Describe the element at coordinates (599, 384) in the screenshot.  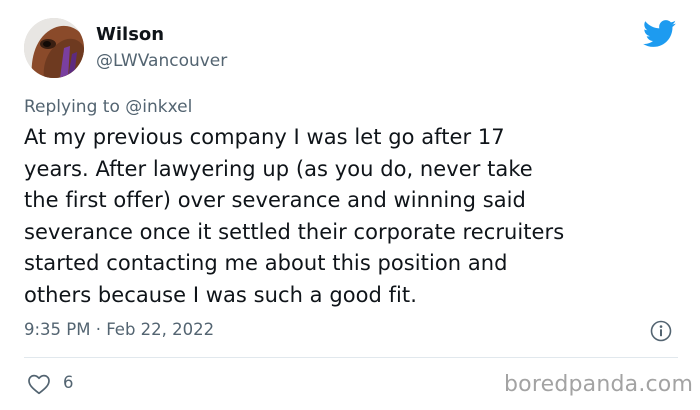
I see `source-watermark: boredpanda.com` at that location.